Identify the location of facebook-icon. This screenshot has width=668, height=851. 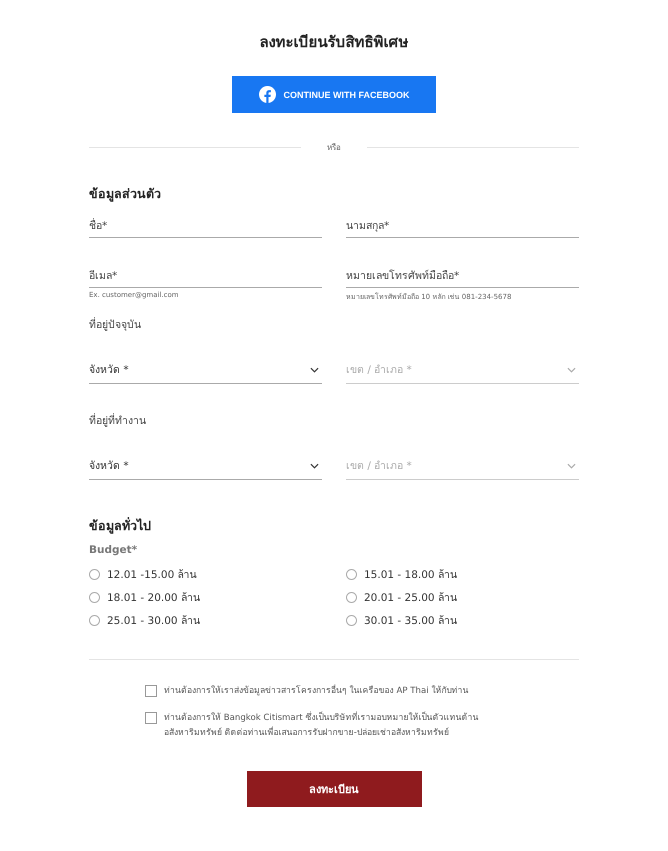
(267, 94).